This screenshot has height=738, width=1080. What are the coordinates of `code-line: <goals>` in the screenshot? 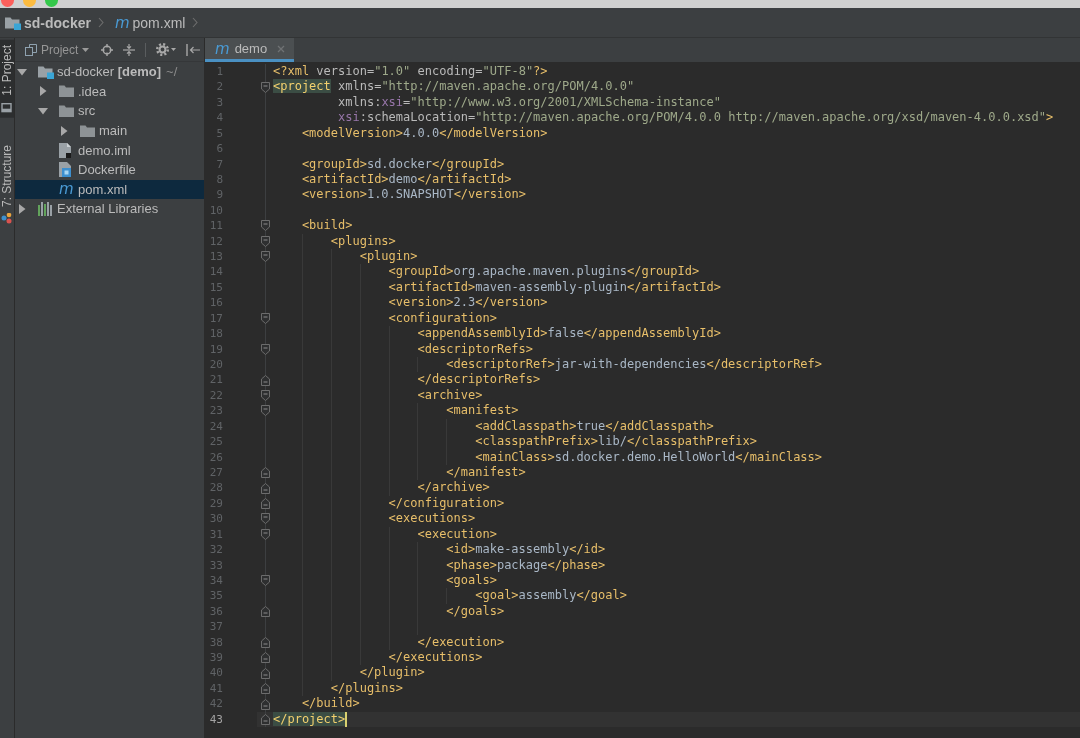 It's located at (471, 580).